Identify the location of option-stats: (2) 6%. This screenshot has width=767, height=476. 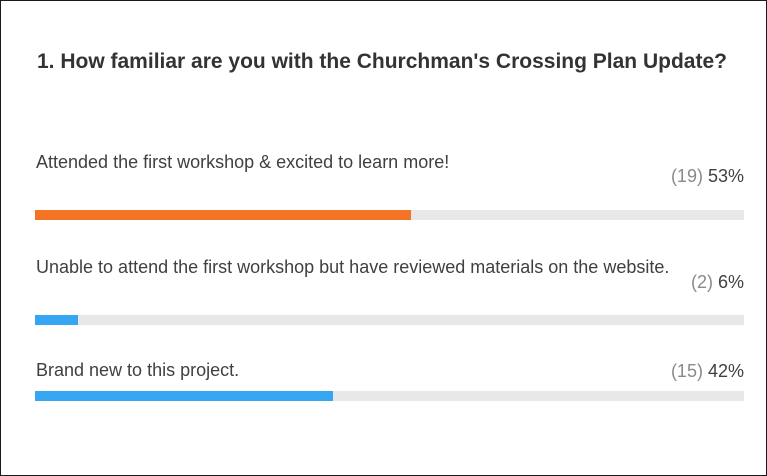
(717, 282).